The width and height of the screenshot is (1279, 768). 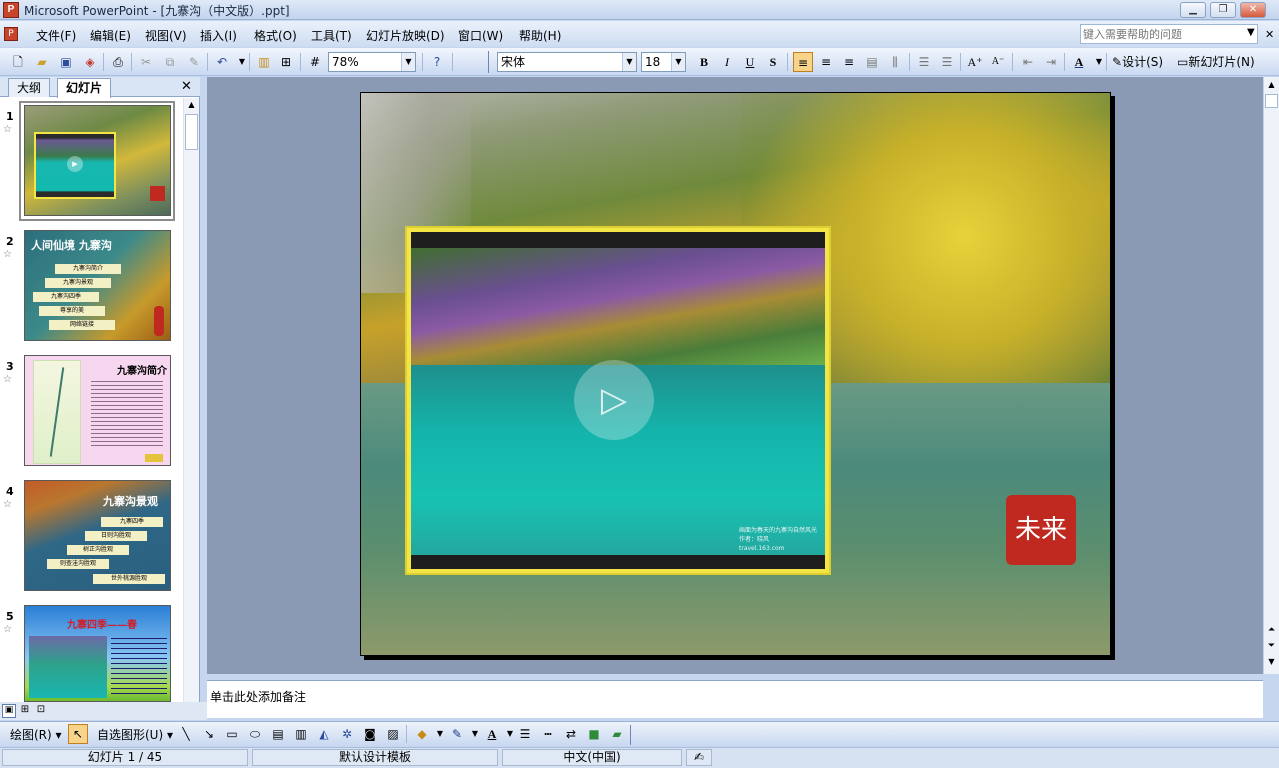 What do you see at coordinates (78, 734) in the screenshot?
I see `select-pointer-icon: ↖` at bounding box center [78, 734].